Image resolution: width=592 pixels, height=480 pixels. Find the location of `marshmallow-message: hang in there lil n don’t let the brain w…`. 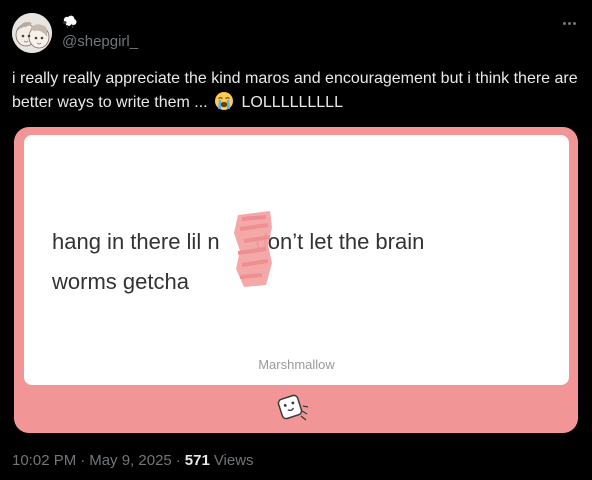

marshmallow-message: hang in there lil n don’t let the brain w… is located at coordinates (292, 262).